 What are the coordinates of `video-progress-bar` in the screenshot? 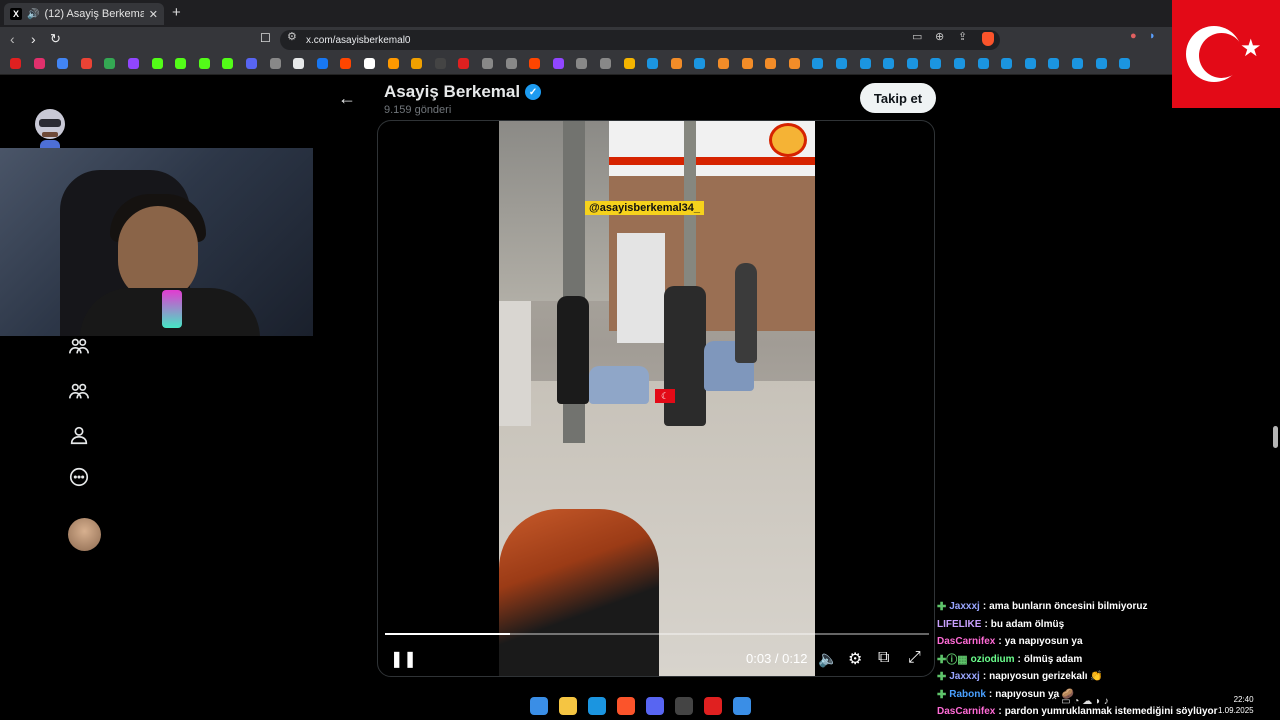 It's located at (657, 634).